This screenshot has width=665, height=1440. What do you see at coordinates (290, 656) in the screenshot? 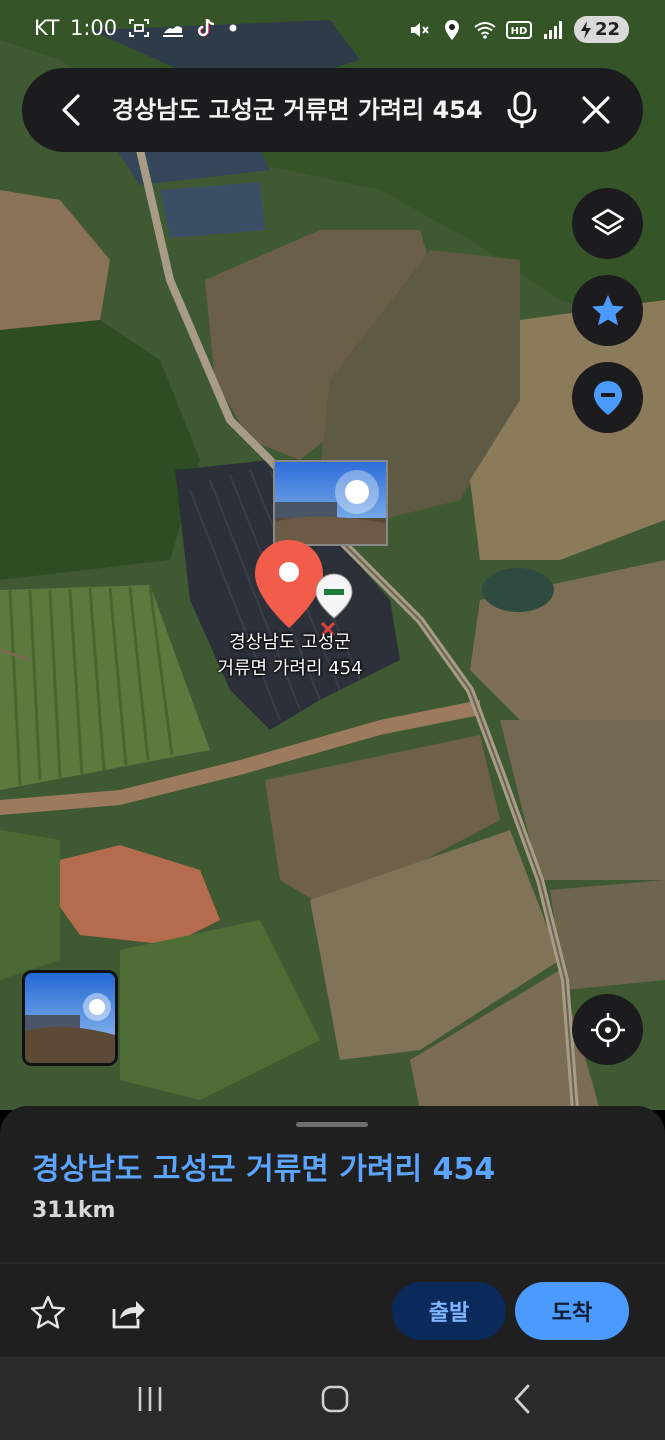
I see `marker-label: 경상남도 고성군 거류면 가려리 454` at bounding box center [290, 656].